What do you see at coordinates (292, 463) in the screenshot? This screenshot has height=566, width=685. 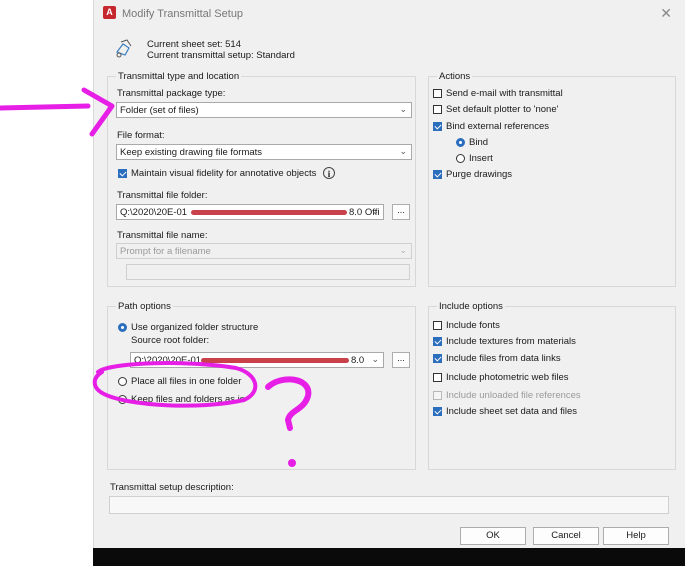 I see `annotation-question-dot` at bounding box center [292, 463].